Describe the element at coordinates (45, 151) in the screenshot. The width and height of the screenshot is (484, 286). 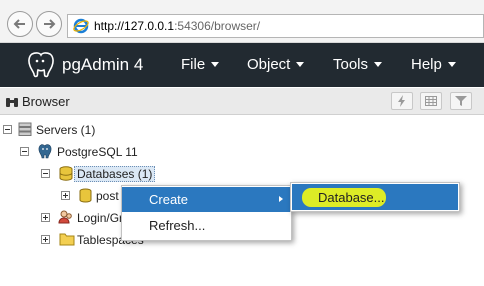
I see `postgres-elephant-icon` at that location.